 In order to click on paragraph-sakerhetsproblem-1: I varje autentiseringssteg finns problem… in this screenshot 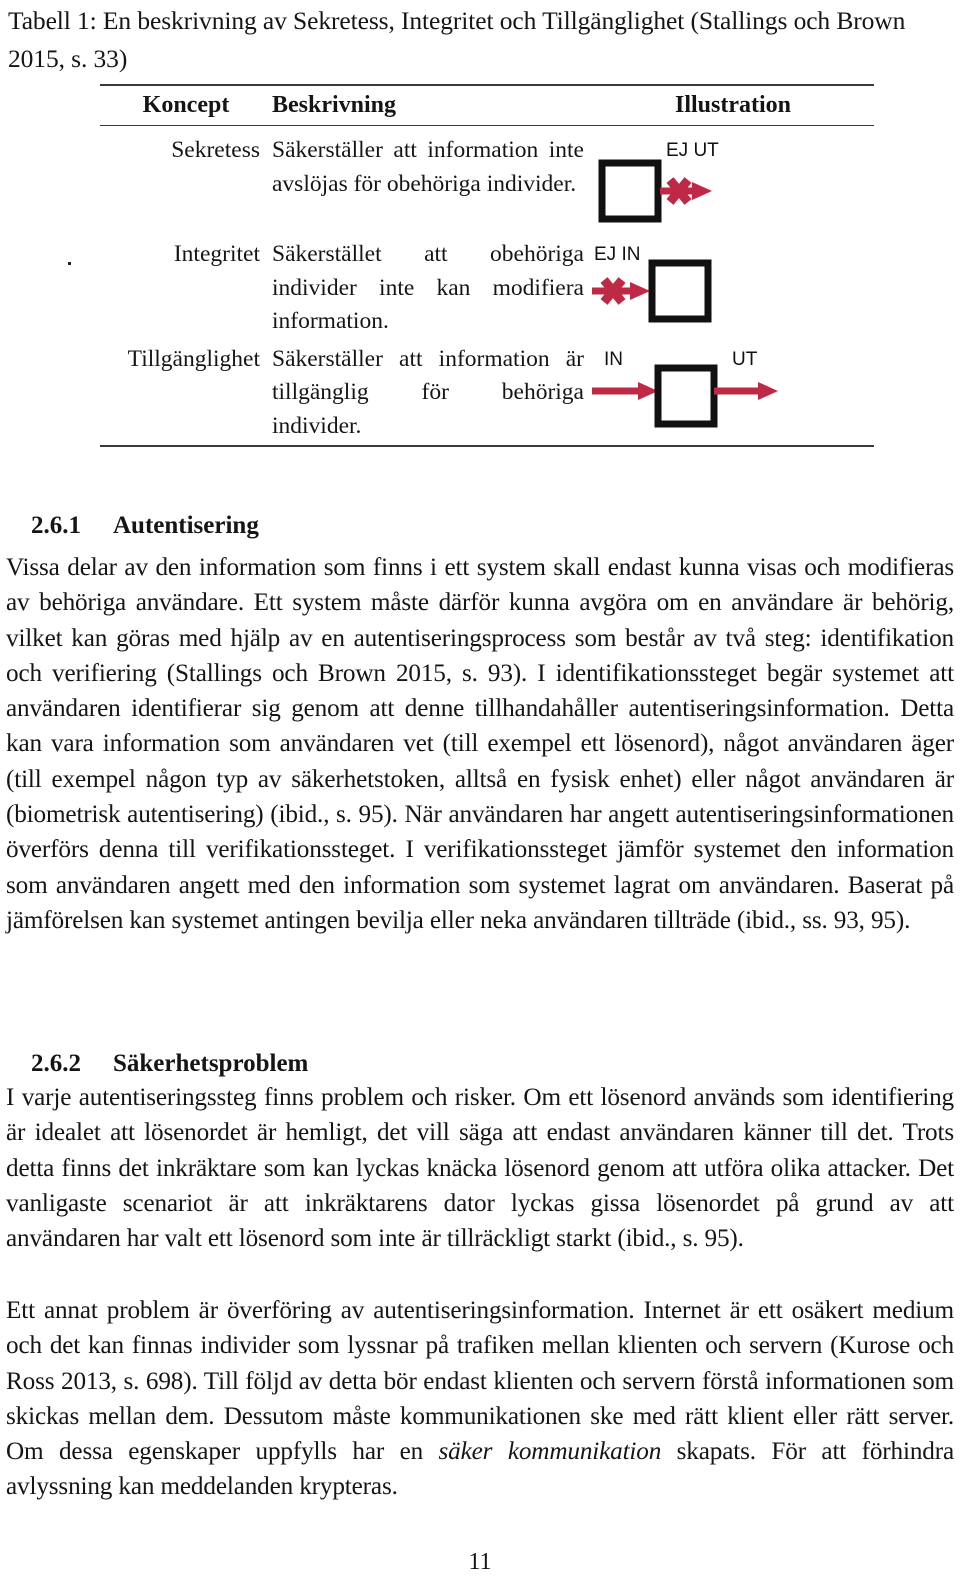, I will do `click(480, 1168)`.